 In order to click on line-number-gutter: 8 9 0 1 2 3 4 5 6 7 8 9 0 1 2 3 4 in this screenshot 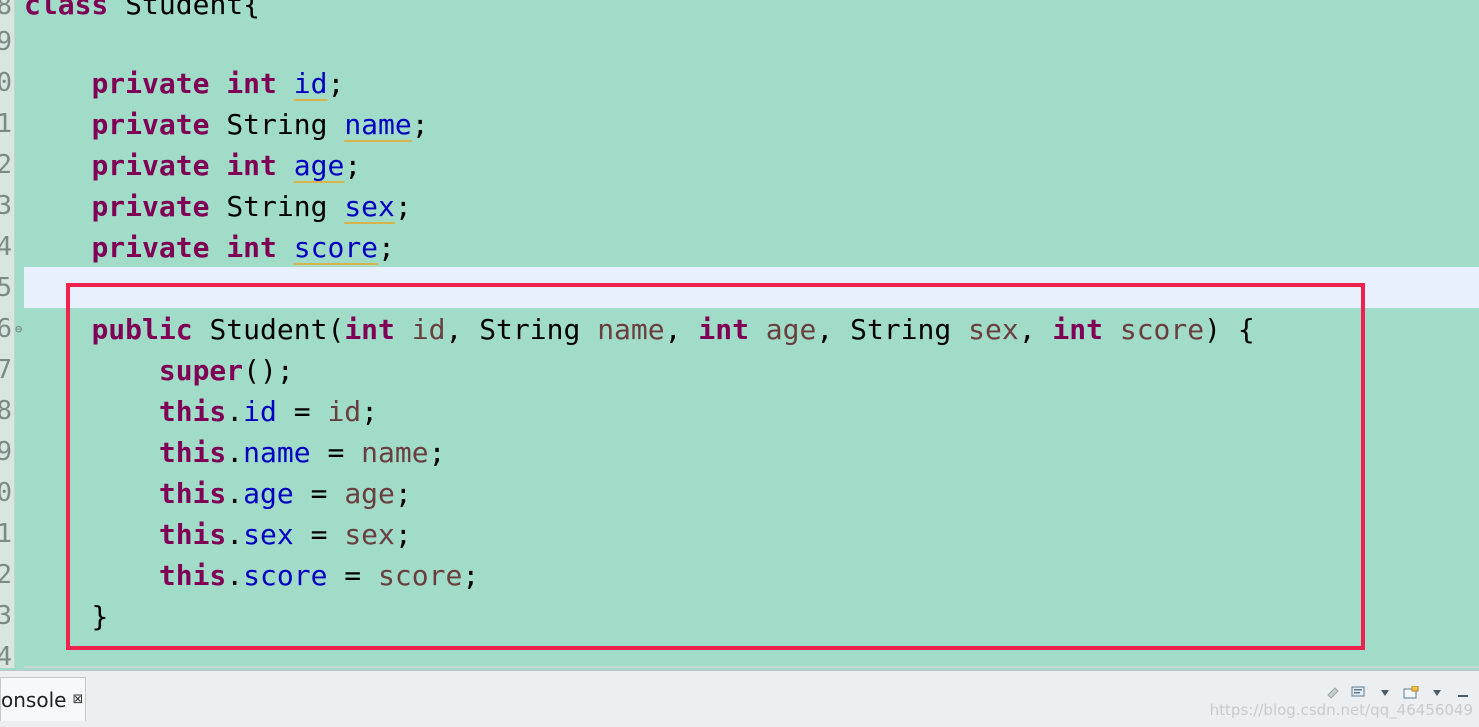, I will do `click(7, 334)`.